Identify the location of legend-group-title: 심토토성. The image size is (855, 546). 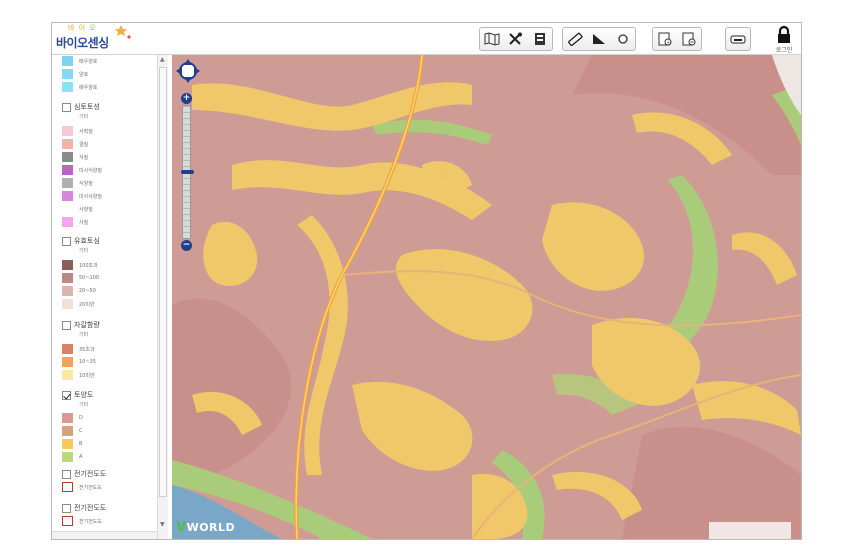
(87, 107).